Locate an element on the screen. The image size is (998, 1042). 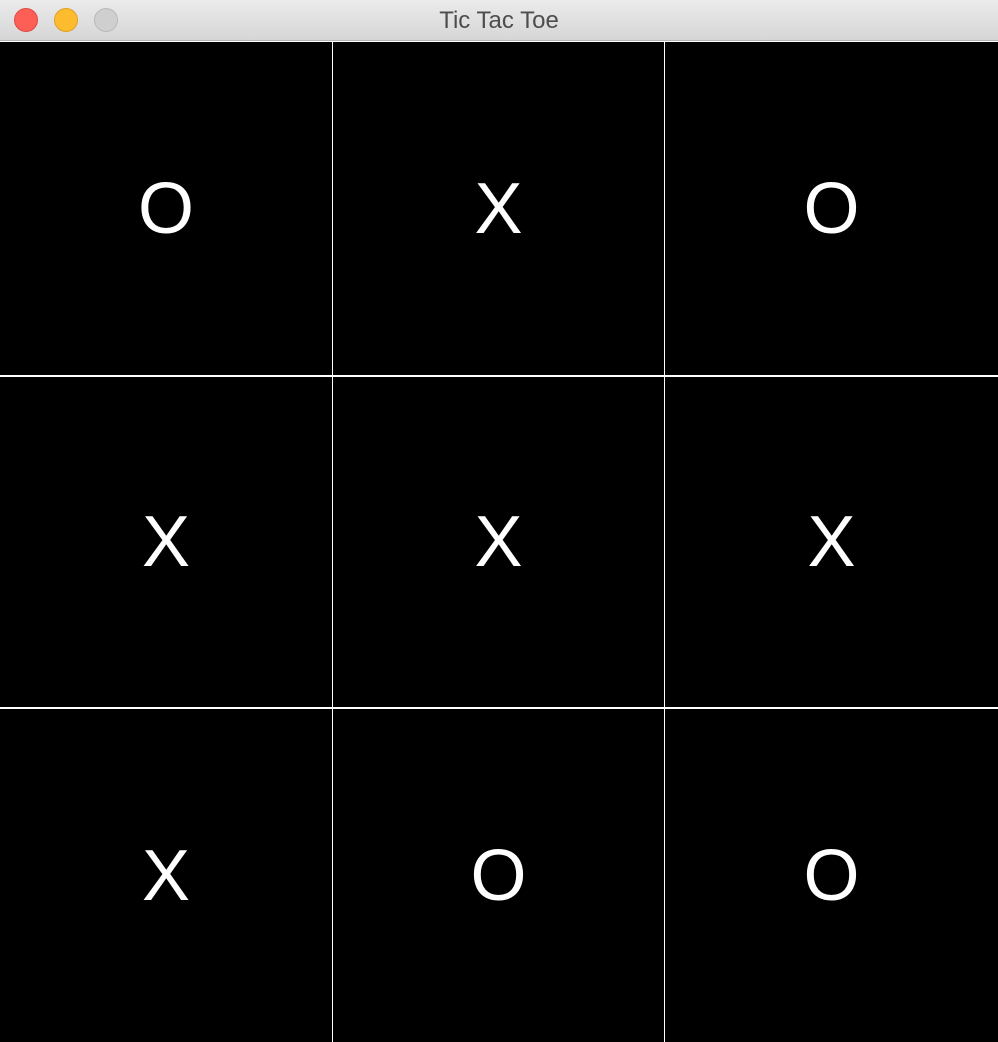
board-cell-r1-c3: O is located at coordinates (831, 208).